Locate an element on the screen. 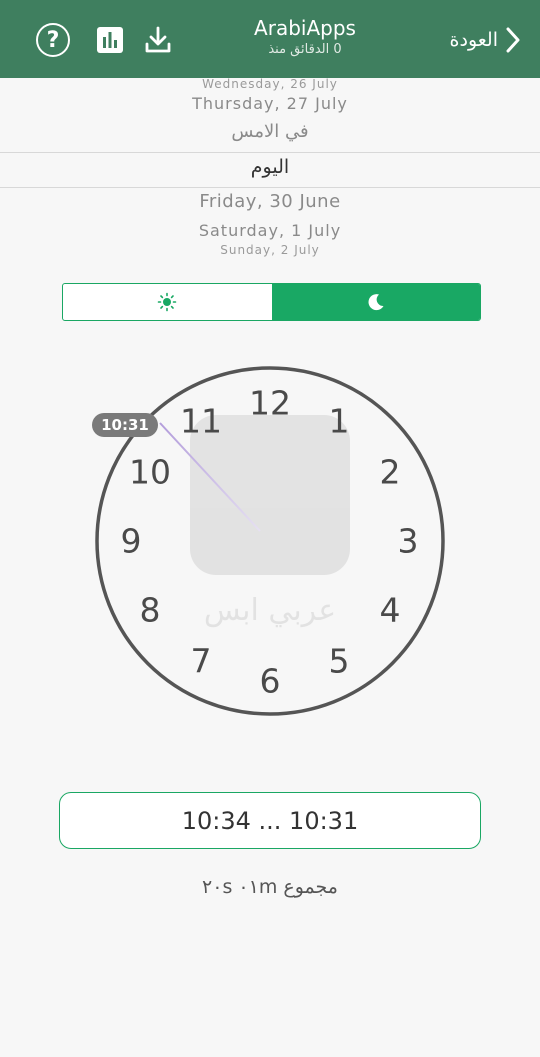 This screenshot has height=1057, width=540. header-title-block: ArabiApps 0 الدقائق منذ is located at coordinates (305, 36).